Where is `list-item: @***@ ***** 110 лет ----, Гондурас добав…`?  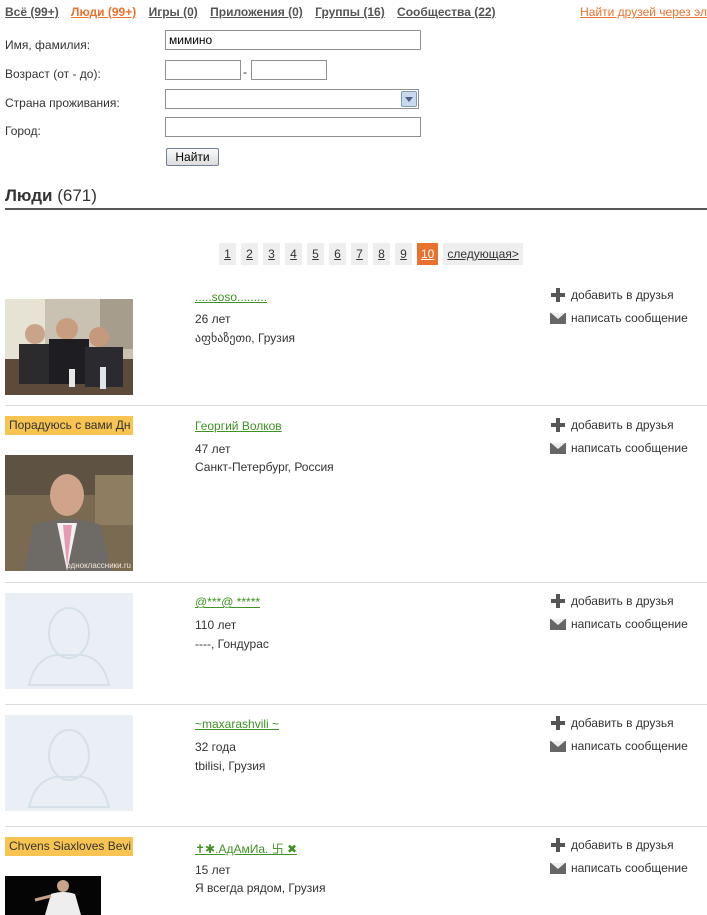 list-item: @***@ ***** 110 лет ----, Гондурас добав… is located at coordinates (356, 644).